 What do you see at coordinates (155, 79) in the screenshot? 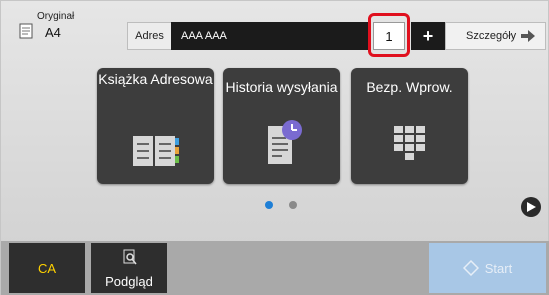
I see `tile-address-book-label: Książka Adresowa` at bounding box center [155, 79].